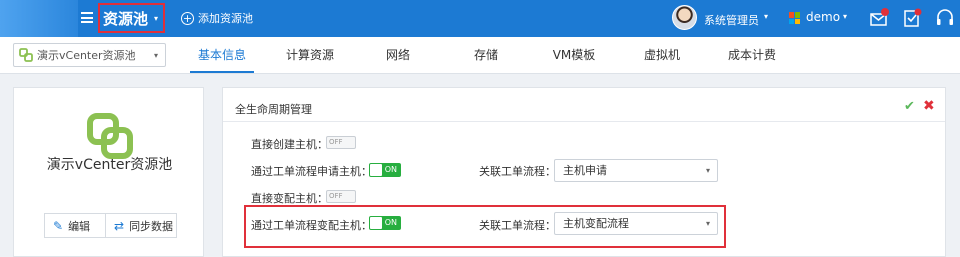  I want to click on edit-button: ✎ 编辑, so click(75, 225).